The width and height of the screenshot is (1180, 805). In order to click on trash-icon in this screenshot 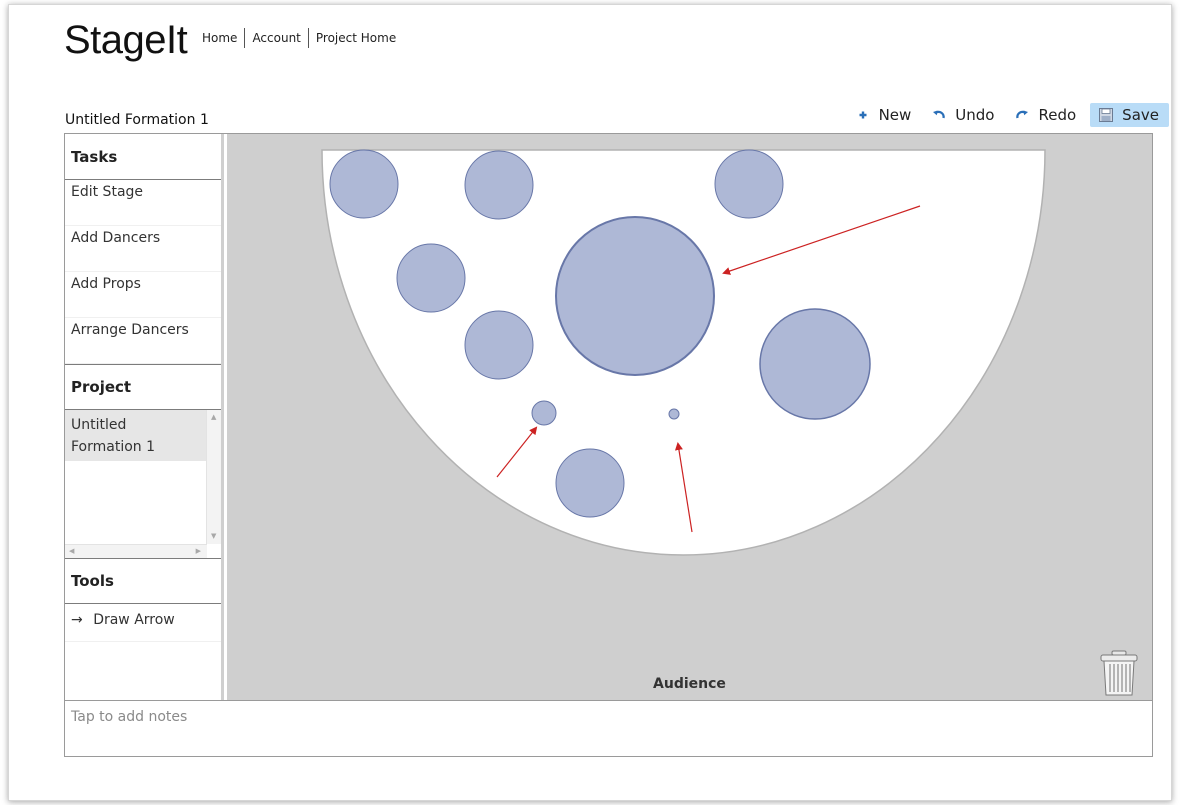, I will do `click(1119, 673)`.